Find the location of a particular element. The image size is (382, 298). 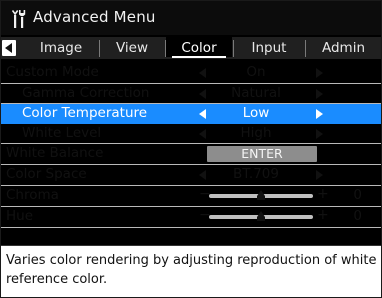

tab-admin: Admin is located at coordinates (343, 48).